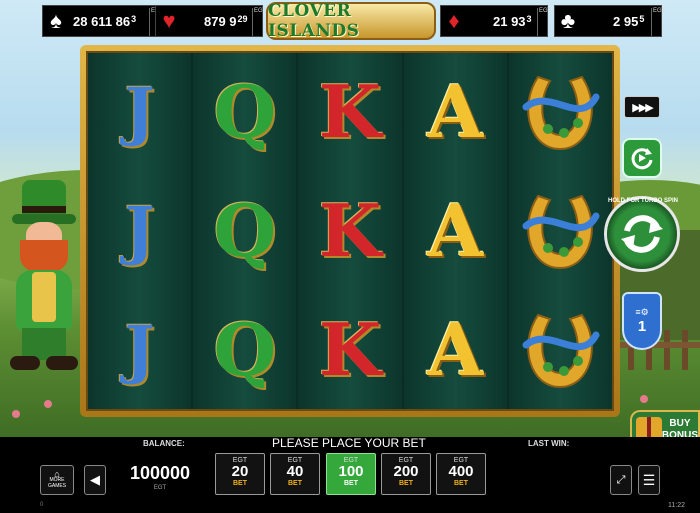  I want to click on lines-count: 1, so click(642, 326).